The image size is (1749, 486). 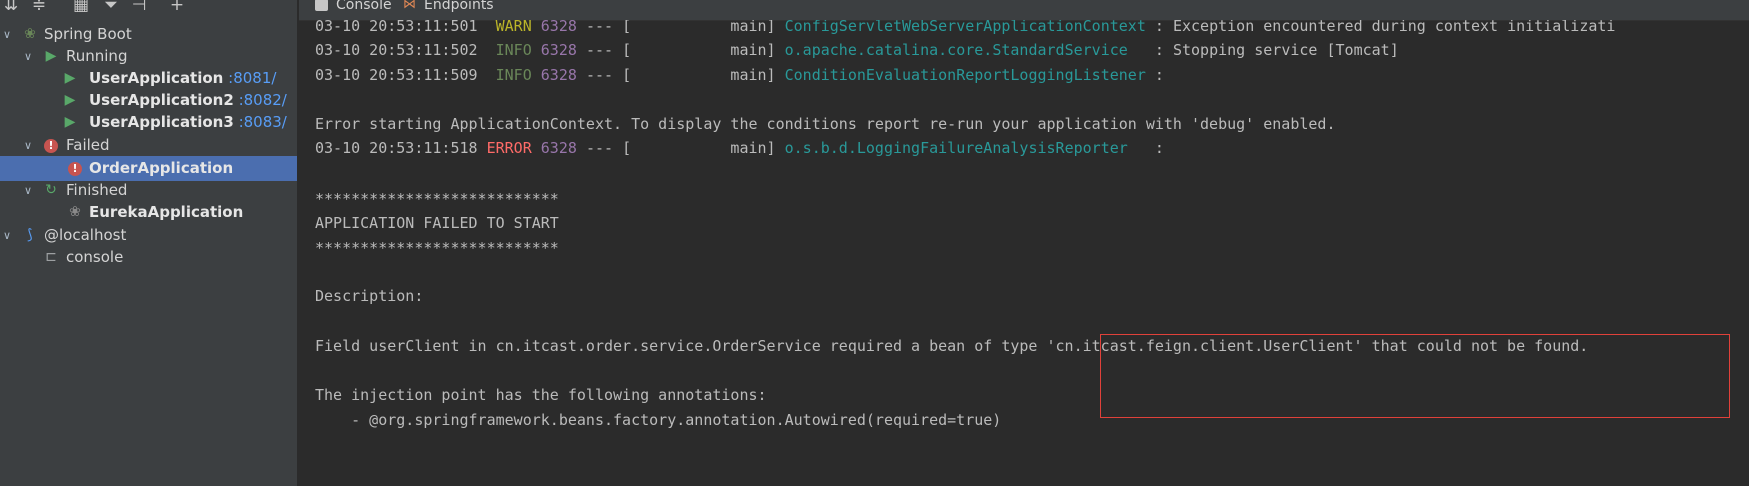 I want to click on endpoints-icon: ⋈, so click(x=409, y=6).